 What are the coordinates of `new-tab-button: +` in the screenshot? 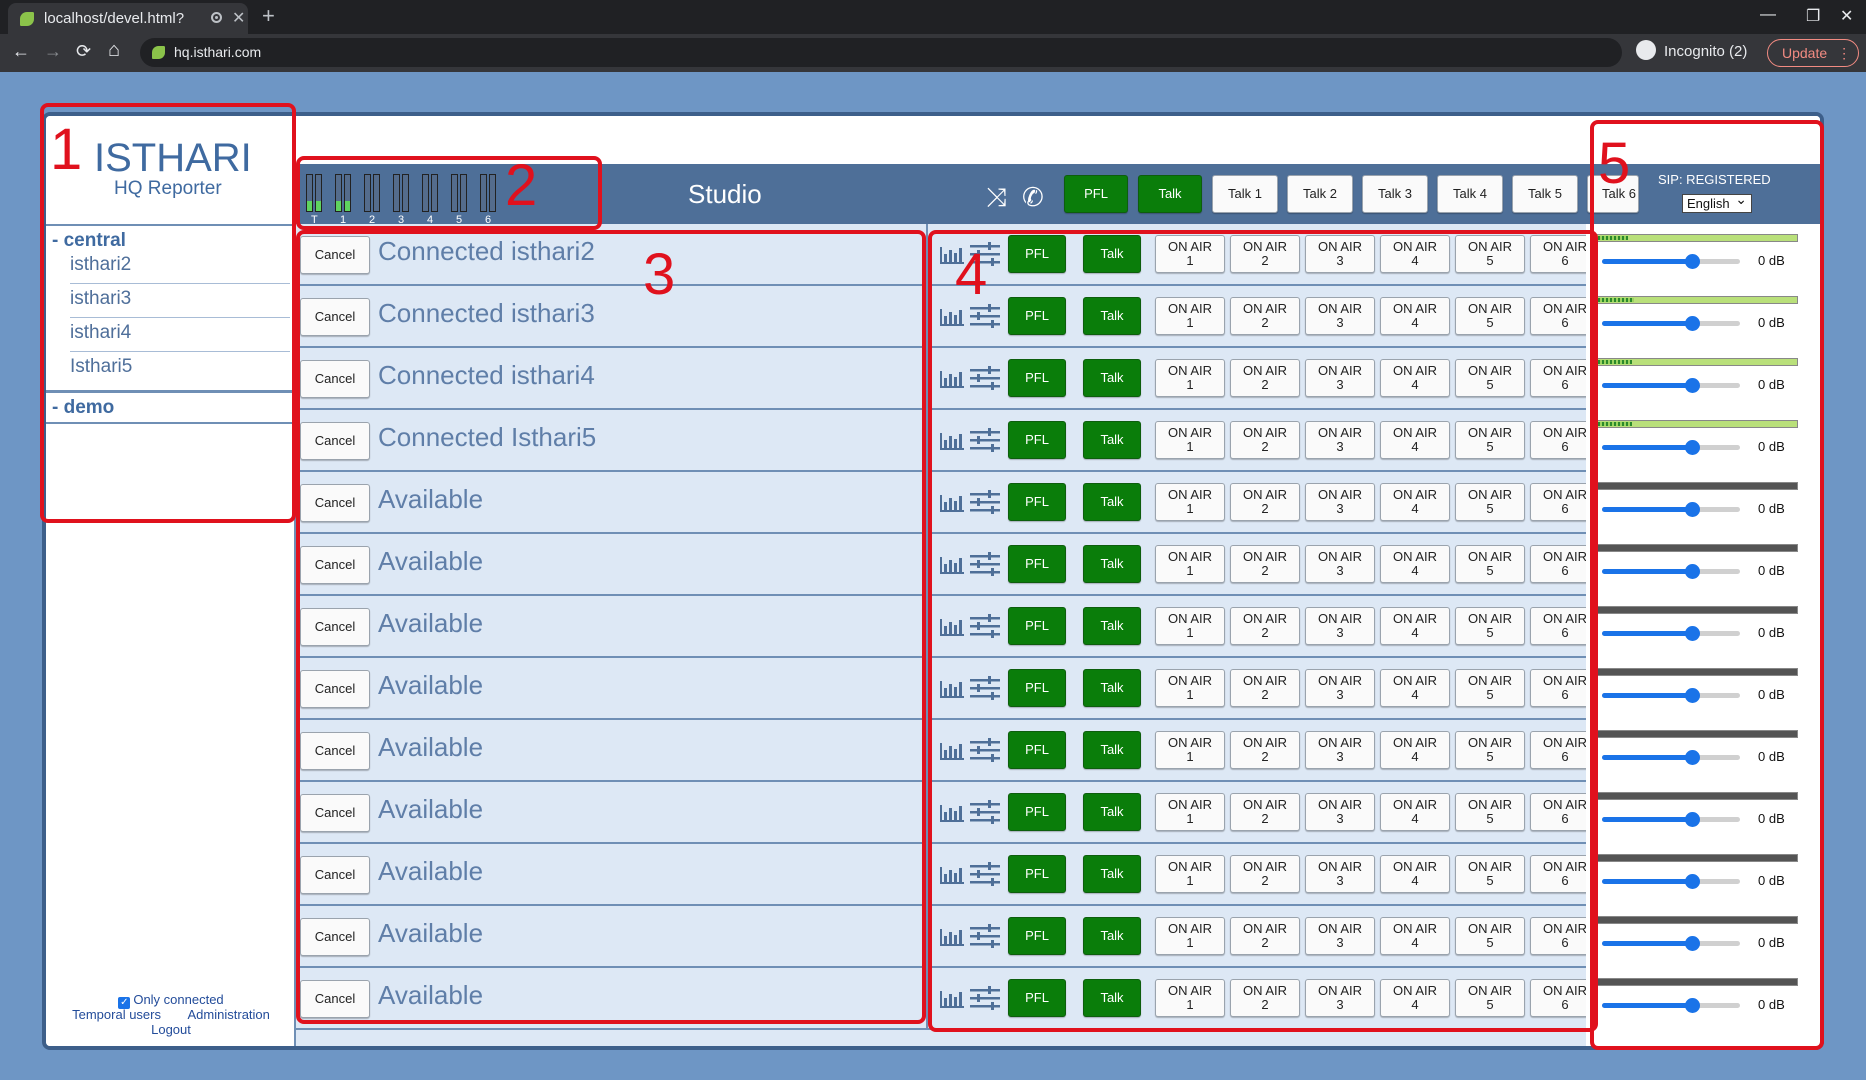 It's located at (268, 16).